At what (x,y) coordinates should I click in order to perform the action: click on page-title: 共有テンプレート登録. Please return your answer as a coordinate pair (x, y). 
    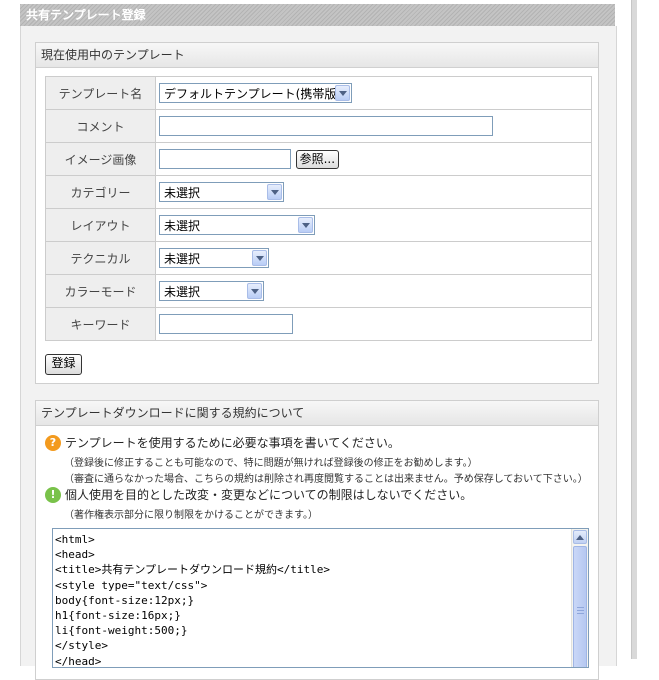
    Looking at the image, I should click on (317, 15).